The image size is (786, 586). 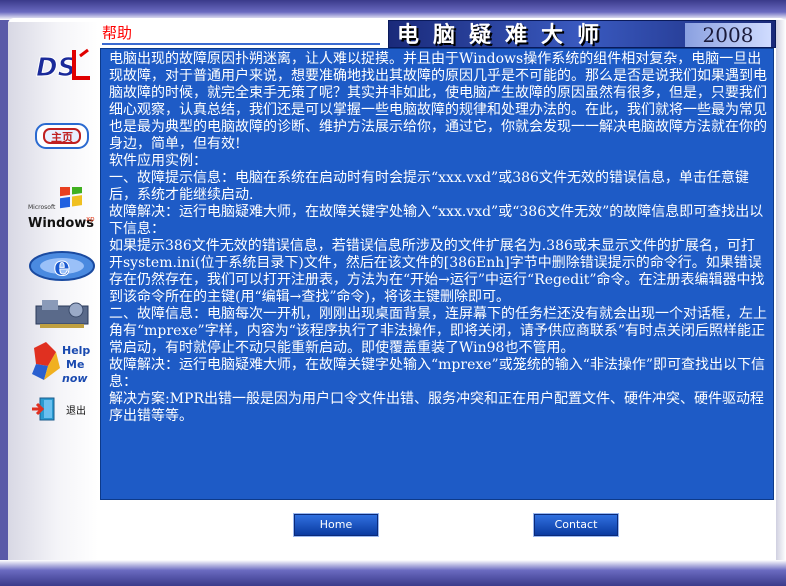 What do you see at coordinates (62, 211) in the screenshot?
I see `windows-xp-icon: Microsoft Windows xp` at bounding box center [62, 211].